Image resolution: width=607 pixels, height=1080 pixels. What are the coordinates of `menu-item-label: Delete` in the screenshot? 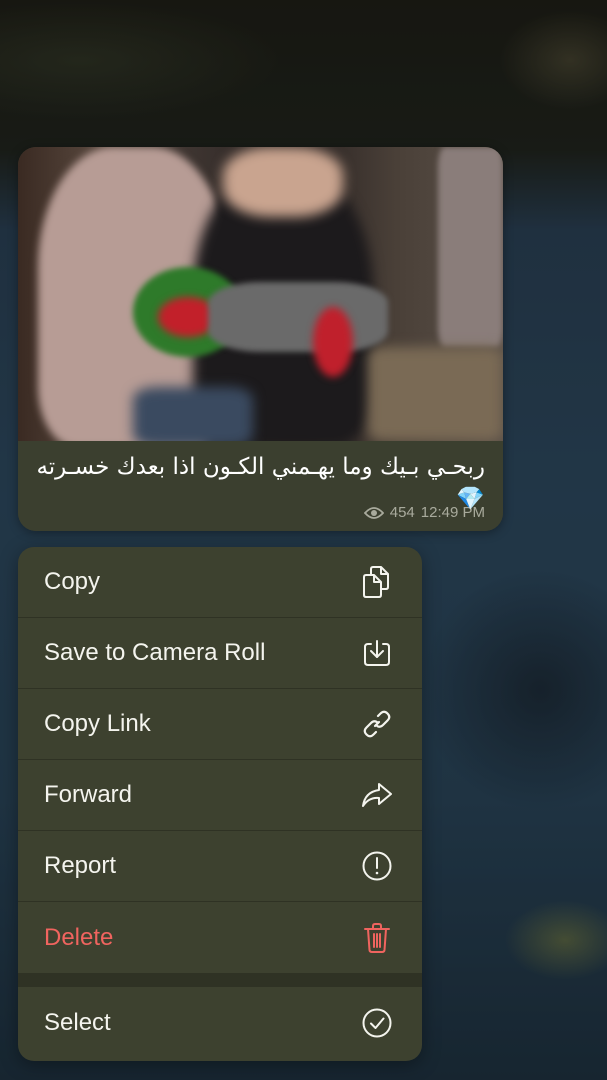 It's located at (79, 937).